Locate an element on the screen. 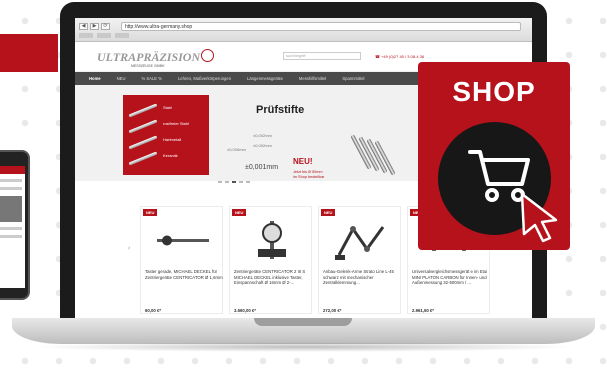 The height and width of the screenshot is (370, 607). product-price: 2.961,50 €* is located at coordinates (423, 310).